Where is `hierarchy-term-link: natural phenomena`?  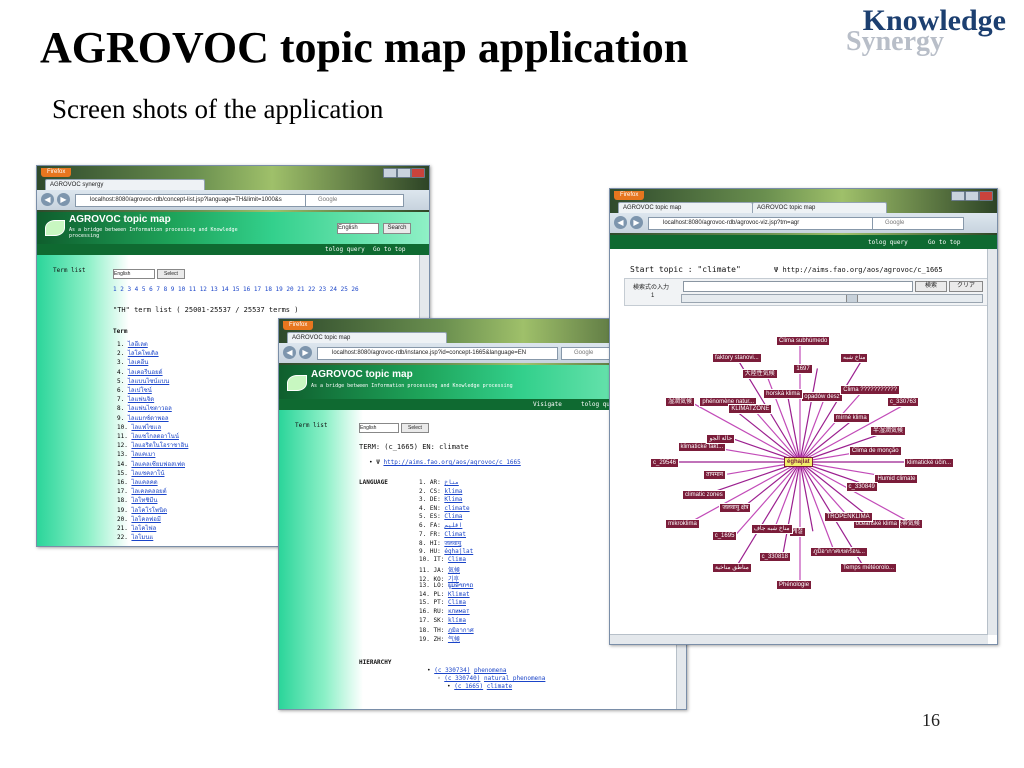 hierarchy-term-link: natural phenomena is located at coordinates (514, 678).